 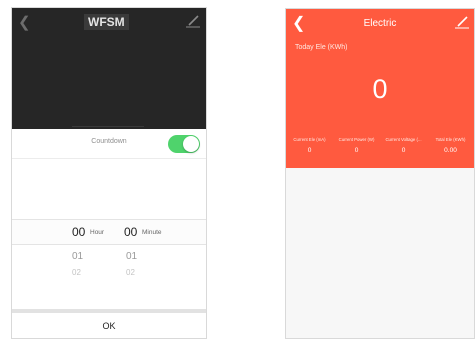 What do you see at coordinates (403, 145) in the screenshot?
I see `stat-current-voltage: Current Voltage (... 0` at bounding box center [403, 145].